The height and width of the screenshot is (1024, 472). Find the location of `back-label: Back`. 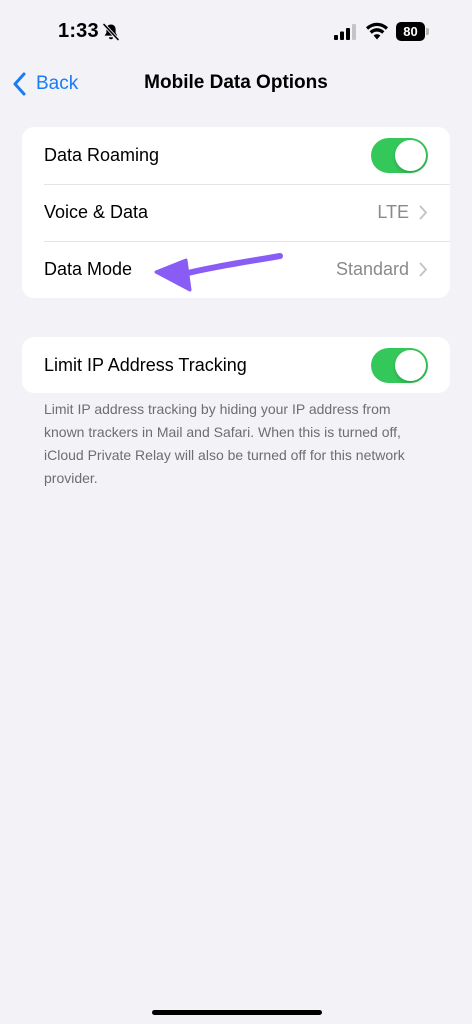

back-label: Back is located at coordinates (57, 83).